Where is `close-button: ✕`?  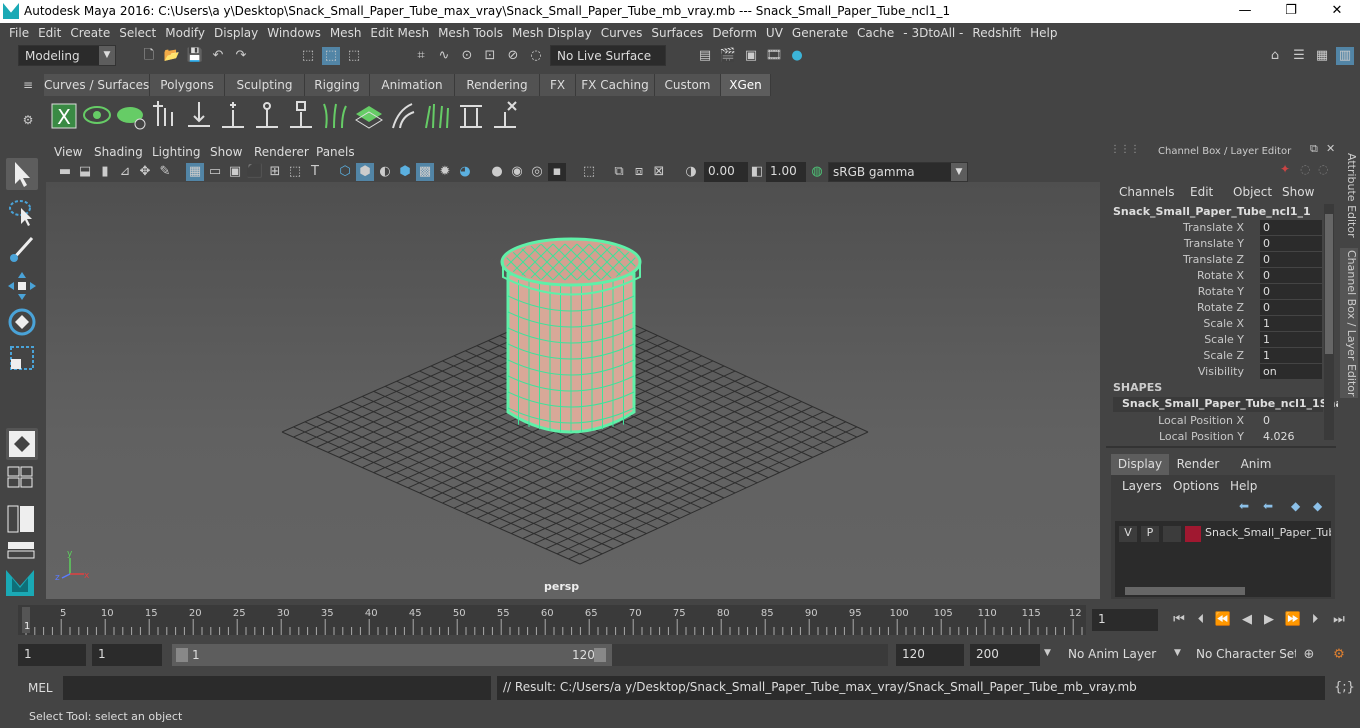 close-button: ✕ is located at coordinates (1337, 11).